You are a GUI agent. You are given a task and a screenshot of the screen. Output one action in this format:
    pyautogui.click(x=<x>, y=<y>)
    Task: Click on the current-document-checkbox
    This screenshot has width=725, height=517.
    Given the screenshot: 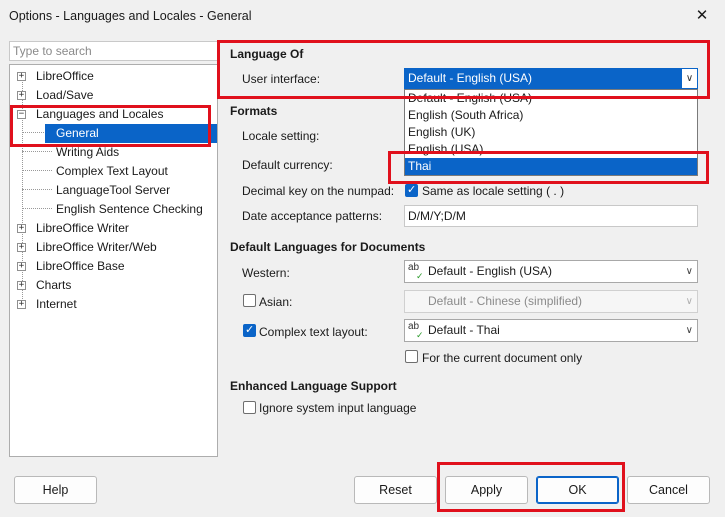 What is the action you would take?
    pyautogui.click(x=411, y=356)
    